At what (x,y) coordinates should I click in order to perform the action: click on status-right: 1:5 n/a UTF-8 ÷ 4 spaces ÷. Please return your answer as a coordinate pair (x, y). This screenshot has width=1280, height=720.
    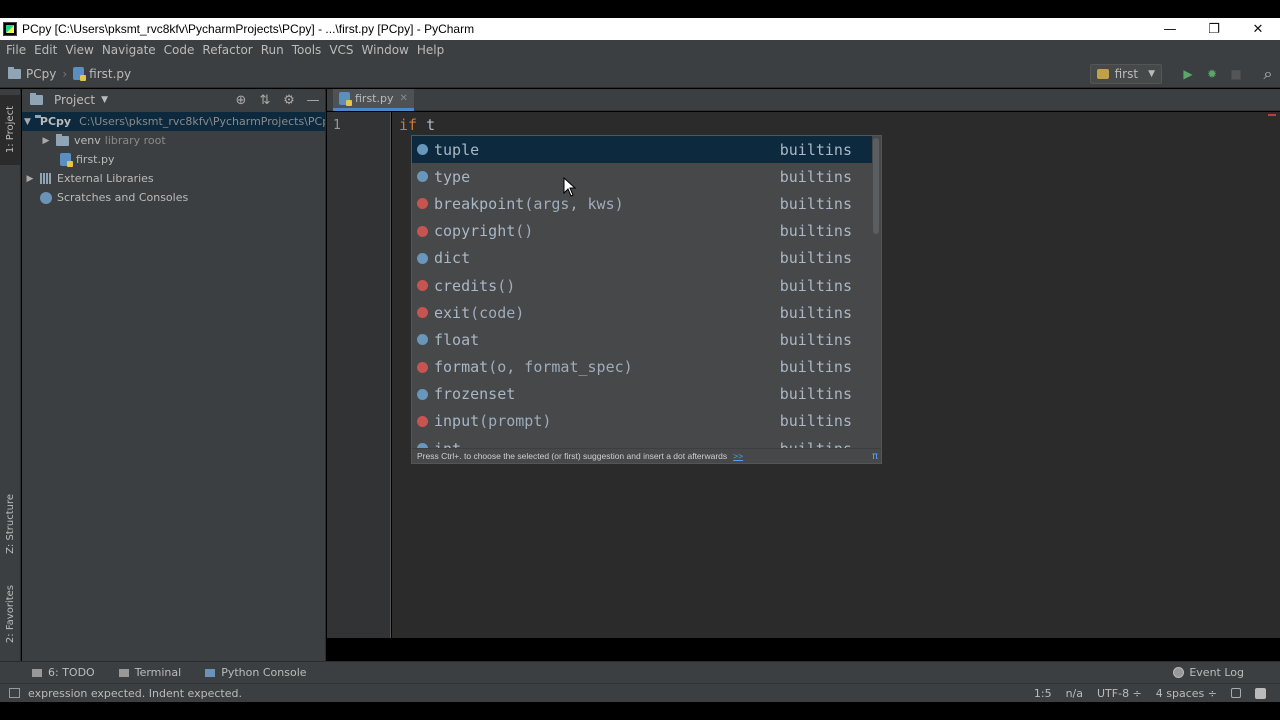
    Looking at the image, I should click on (1157, 693).